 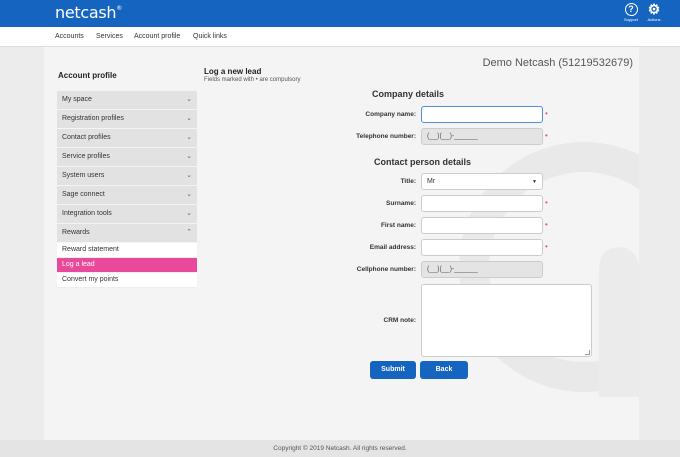 What do you see at coordinates (233, 71) in the screenshot?
I see `form-title: Log a new lead` at bounding box center [233, 71].